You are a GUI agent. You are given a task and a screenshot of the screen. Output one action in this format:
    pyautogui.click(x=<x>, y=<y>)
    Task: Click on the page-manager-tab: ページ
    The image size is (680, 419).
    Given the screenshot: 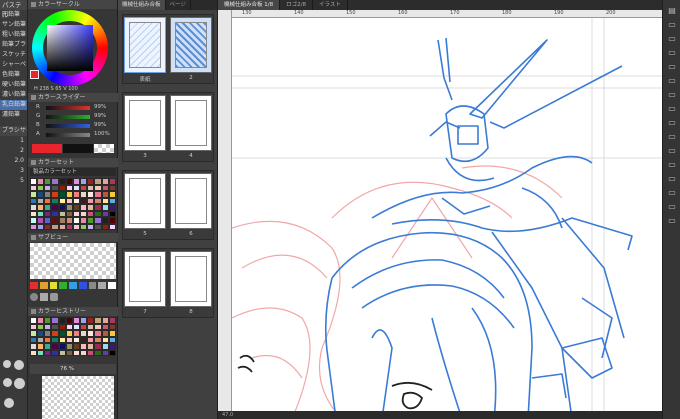 What is the action you would take?
    pyautogui.click(x=178, y=5)
    